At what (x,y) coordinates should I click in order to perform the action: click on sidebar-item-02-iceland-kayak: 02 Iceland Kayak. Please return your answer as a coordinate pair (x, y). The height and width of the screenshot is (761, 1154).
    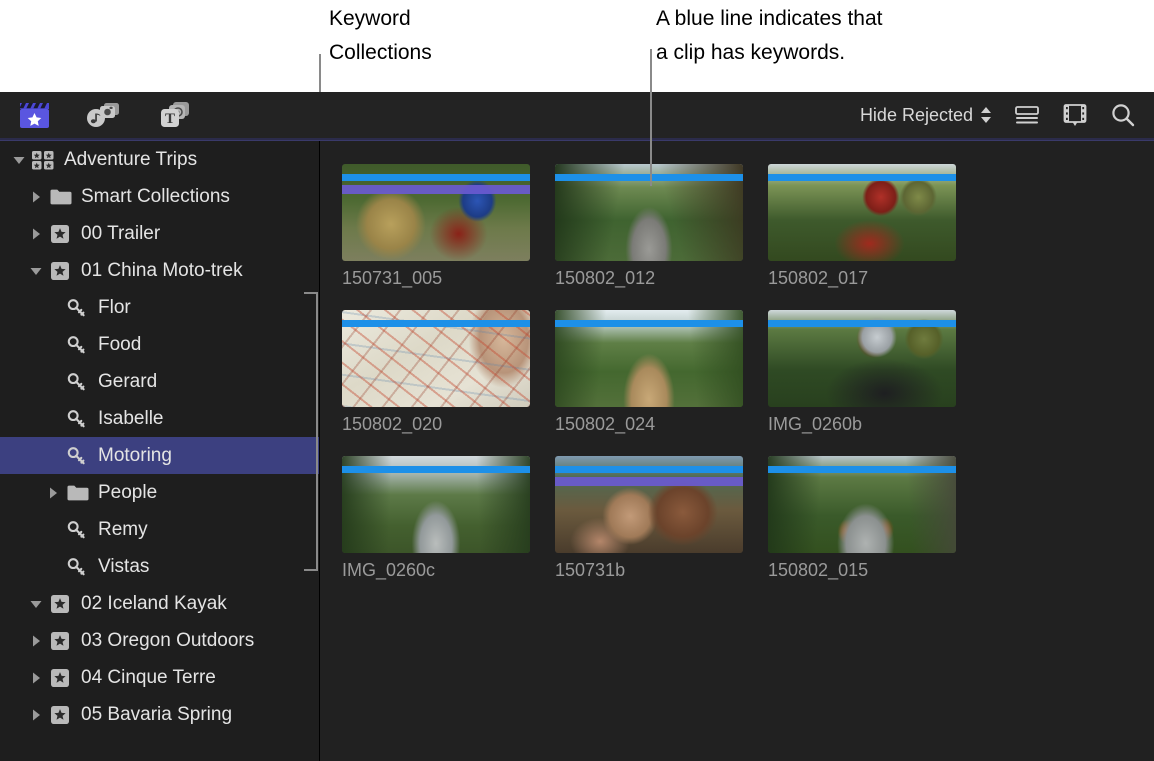
    Looking at the image, I should click on (159, 603).